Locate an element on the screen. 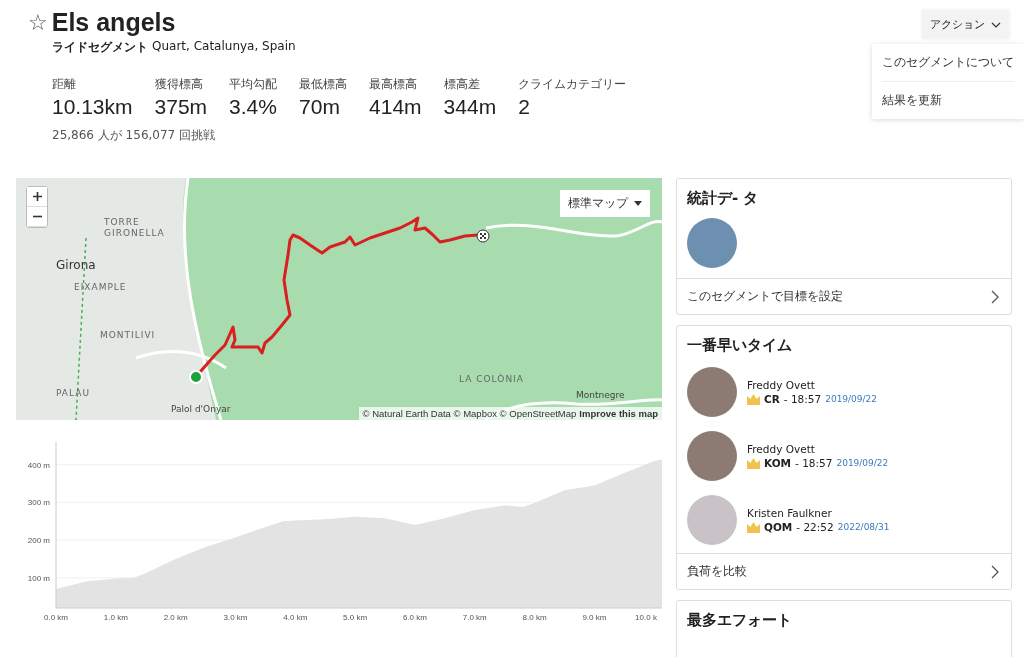  x-tick-label: 3.0 km is located at coordinates (235, 617).